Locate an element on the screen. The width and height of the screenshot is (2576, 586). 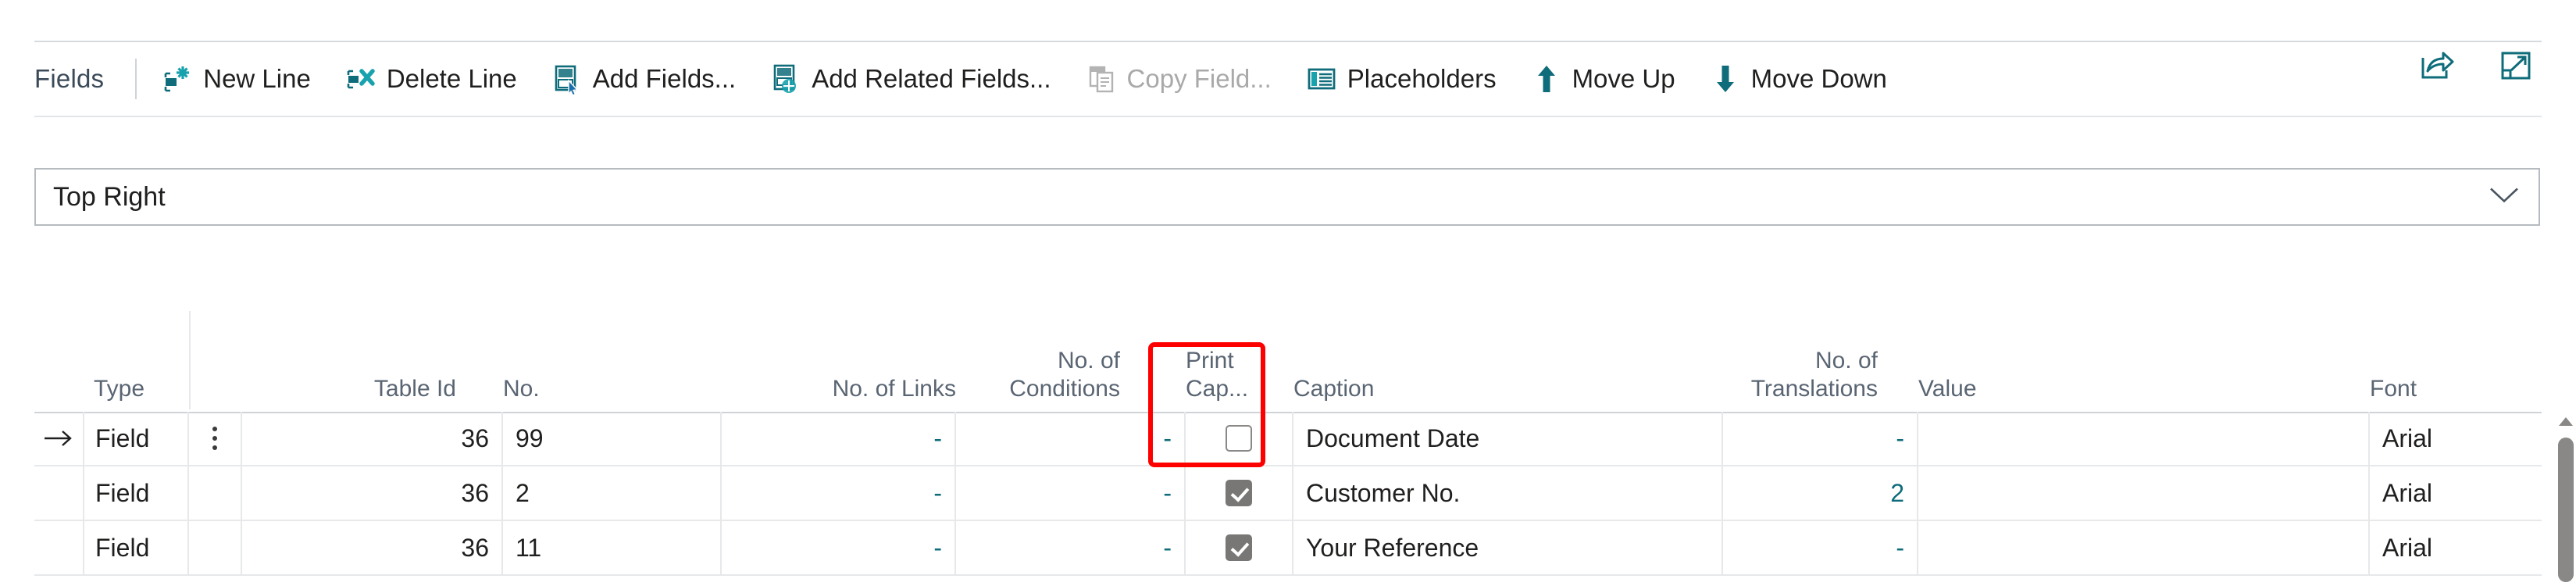
column-header-no: No. is located at coordinates (550, 389).